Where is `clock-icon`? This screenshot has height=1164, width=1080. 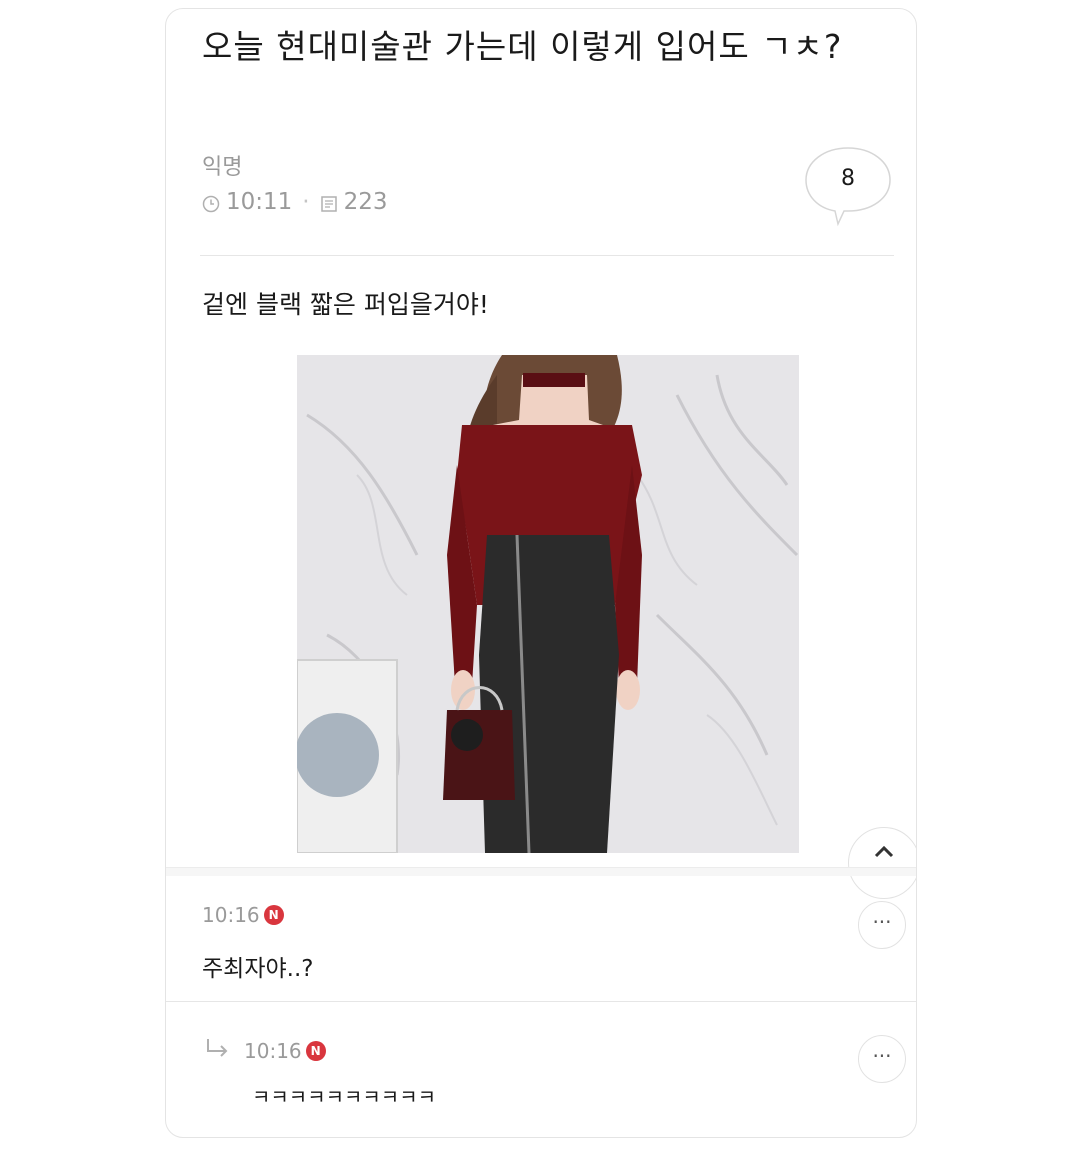
clock-icon is located at coordinates (211, 203).